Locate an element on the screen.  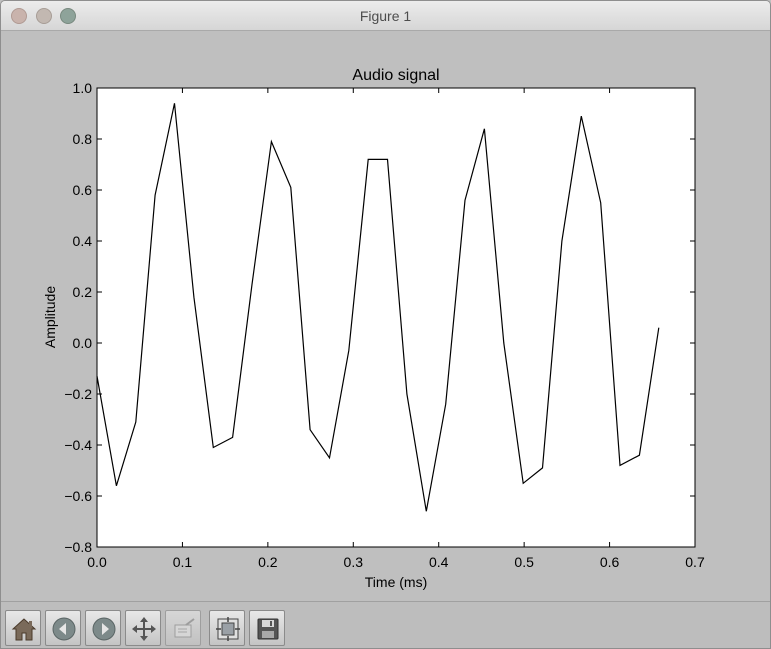
forward-icon is located at coordinates (104, 629).